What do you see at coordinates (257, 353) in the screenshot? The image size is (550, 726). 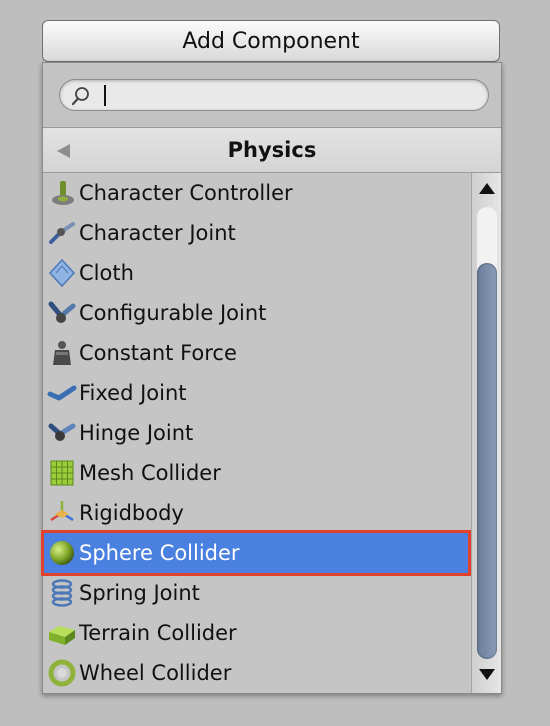 I see `list-item: Constant Force` at bounding box center [257, 353].